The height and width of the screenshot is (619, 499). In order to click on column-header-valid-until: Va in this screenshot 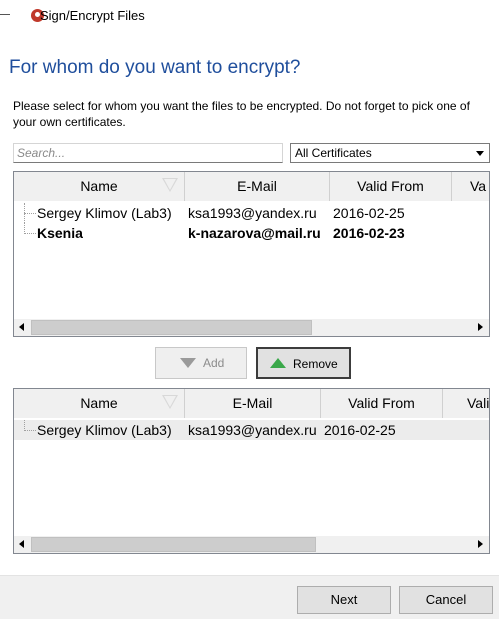, I will do `click(470, 186)`.